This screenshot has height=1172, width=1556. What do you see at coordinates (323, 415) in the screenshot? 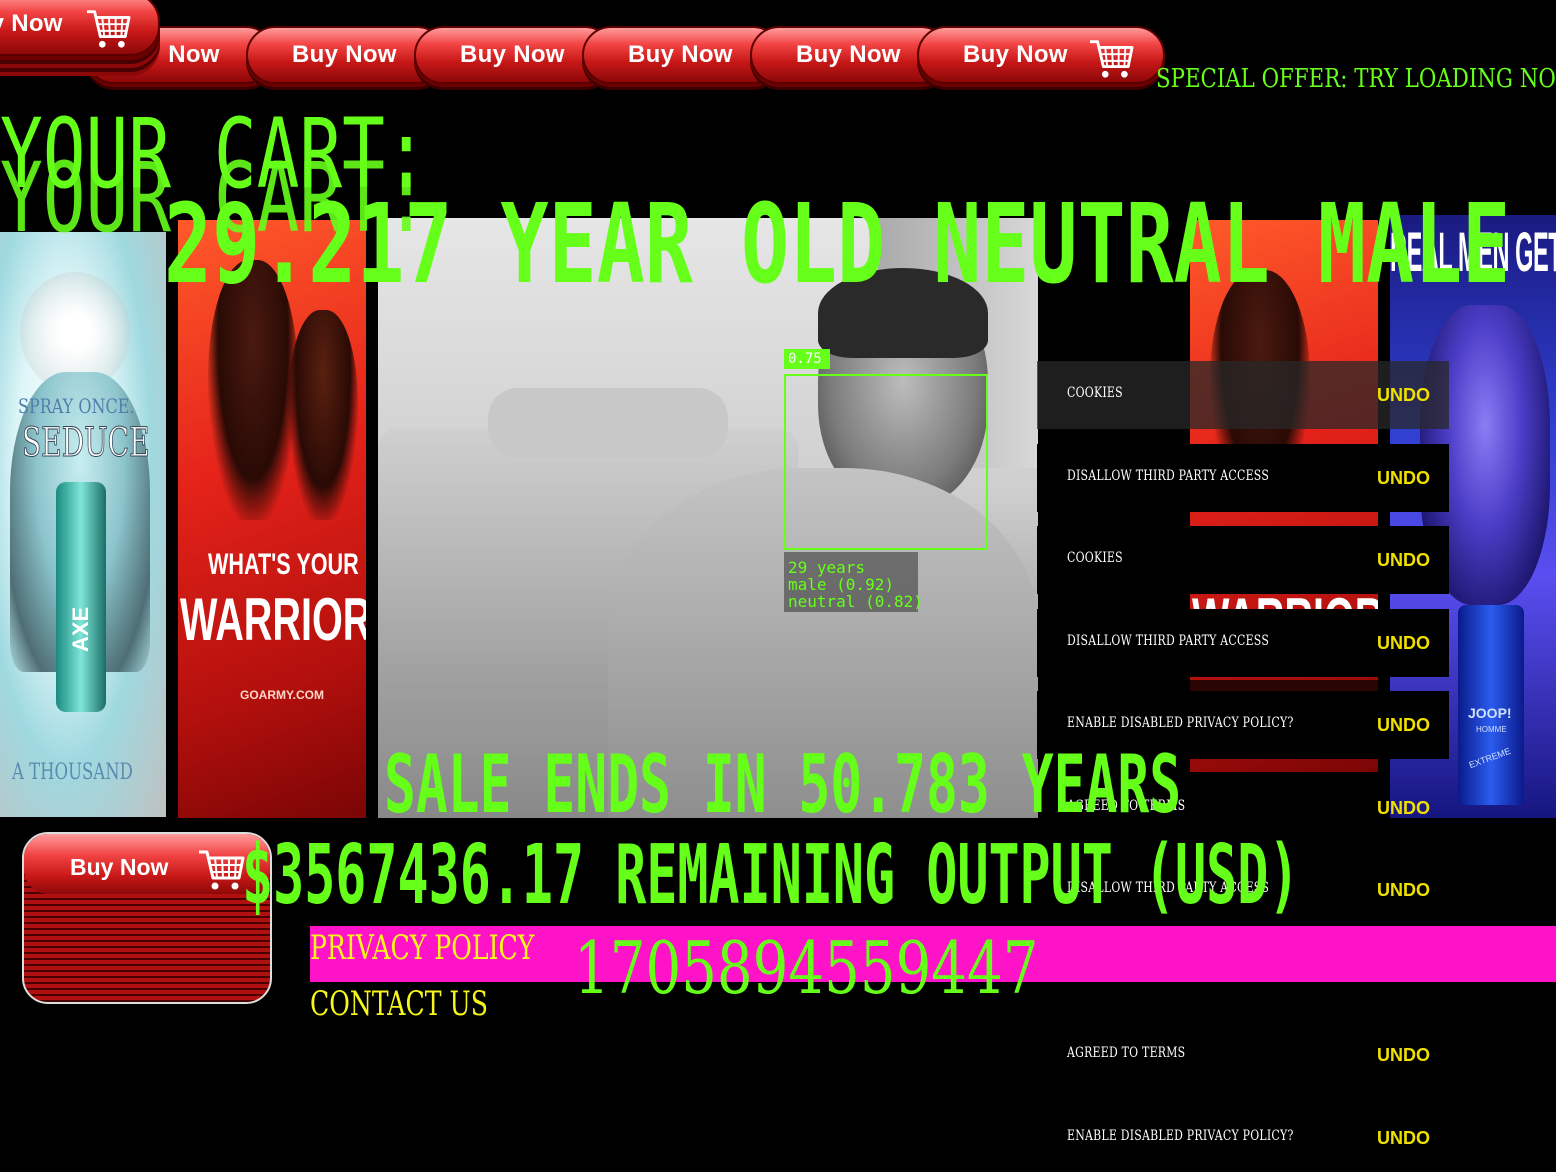
I see `soldier-shape` at bounding box center [323, 415].